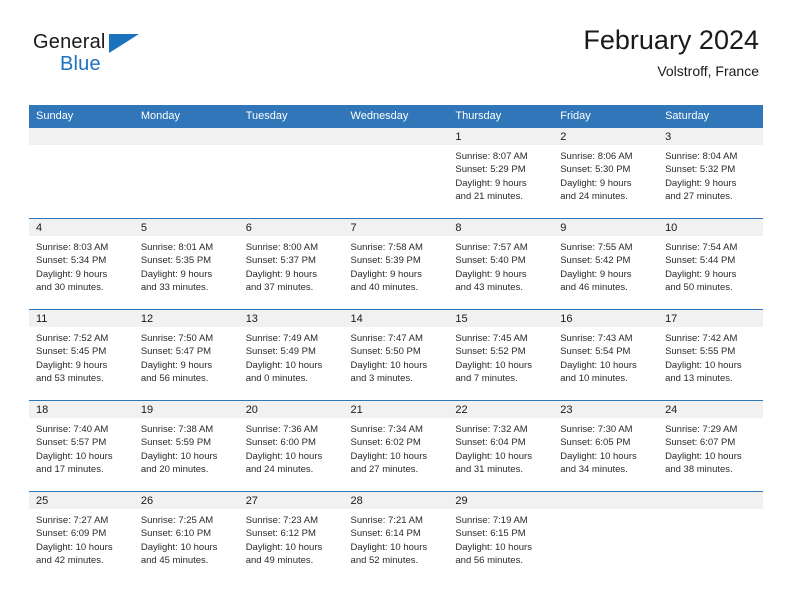  Describe the element at coordinates (71, 443) in the screenshot. I see `day-detail-line: Sunset: 5:57 PM` at that location.